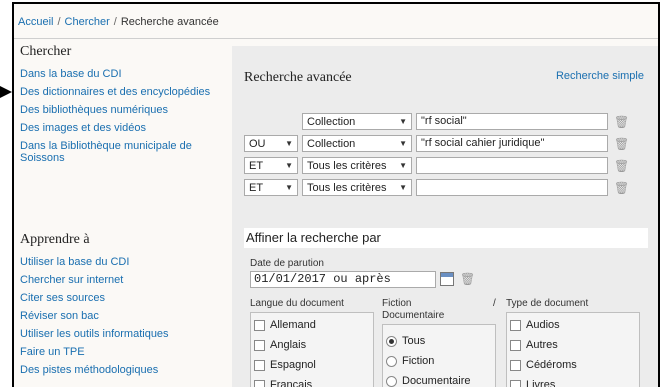  I want to click on sidebar-item-dictionaries: Des dictionnaires et des encyclopédies, so click(120, 92).